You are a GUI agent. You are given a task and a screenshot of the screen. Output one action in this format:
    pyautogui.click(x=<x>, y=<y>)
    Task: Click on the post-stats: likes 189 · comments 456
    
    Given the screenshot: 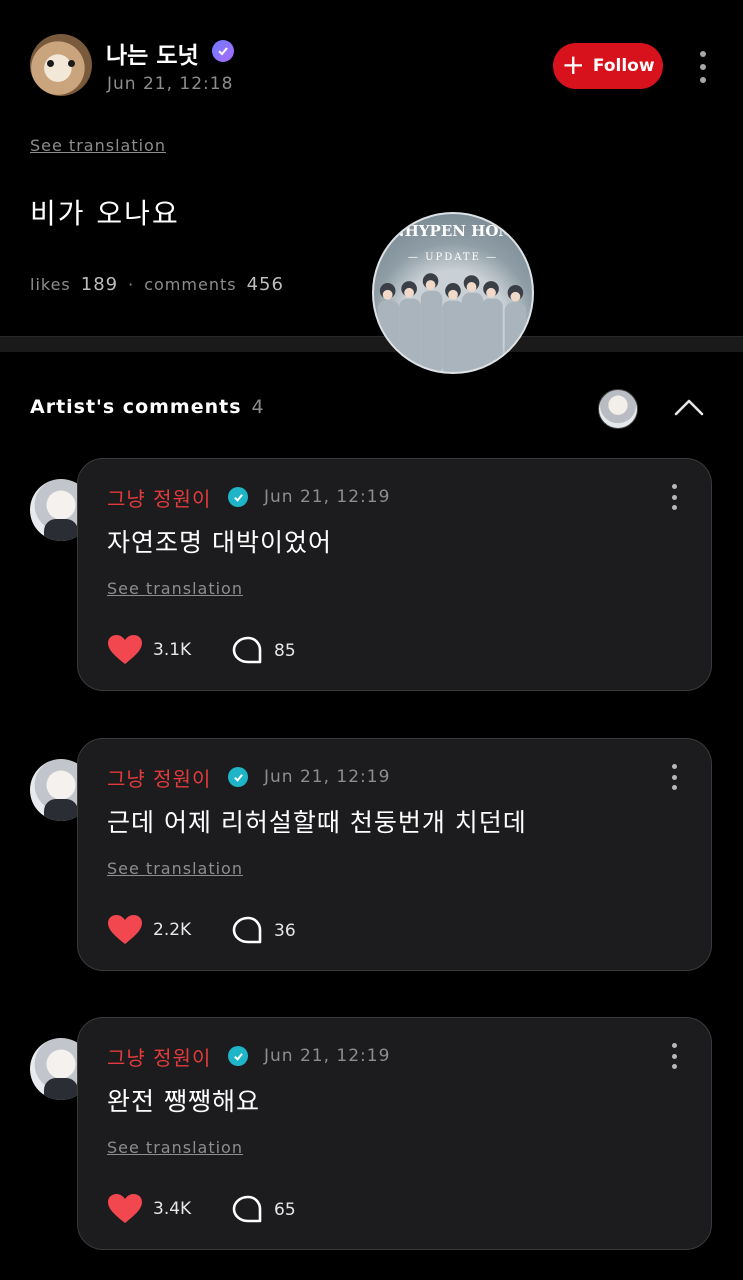 What is the action you would take?
    pyautogui.click(x=157, y=284)
    